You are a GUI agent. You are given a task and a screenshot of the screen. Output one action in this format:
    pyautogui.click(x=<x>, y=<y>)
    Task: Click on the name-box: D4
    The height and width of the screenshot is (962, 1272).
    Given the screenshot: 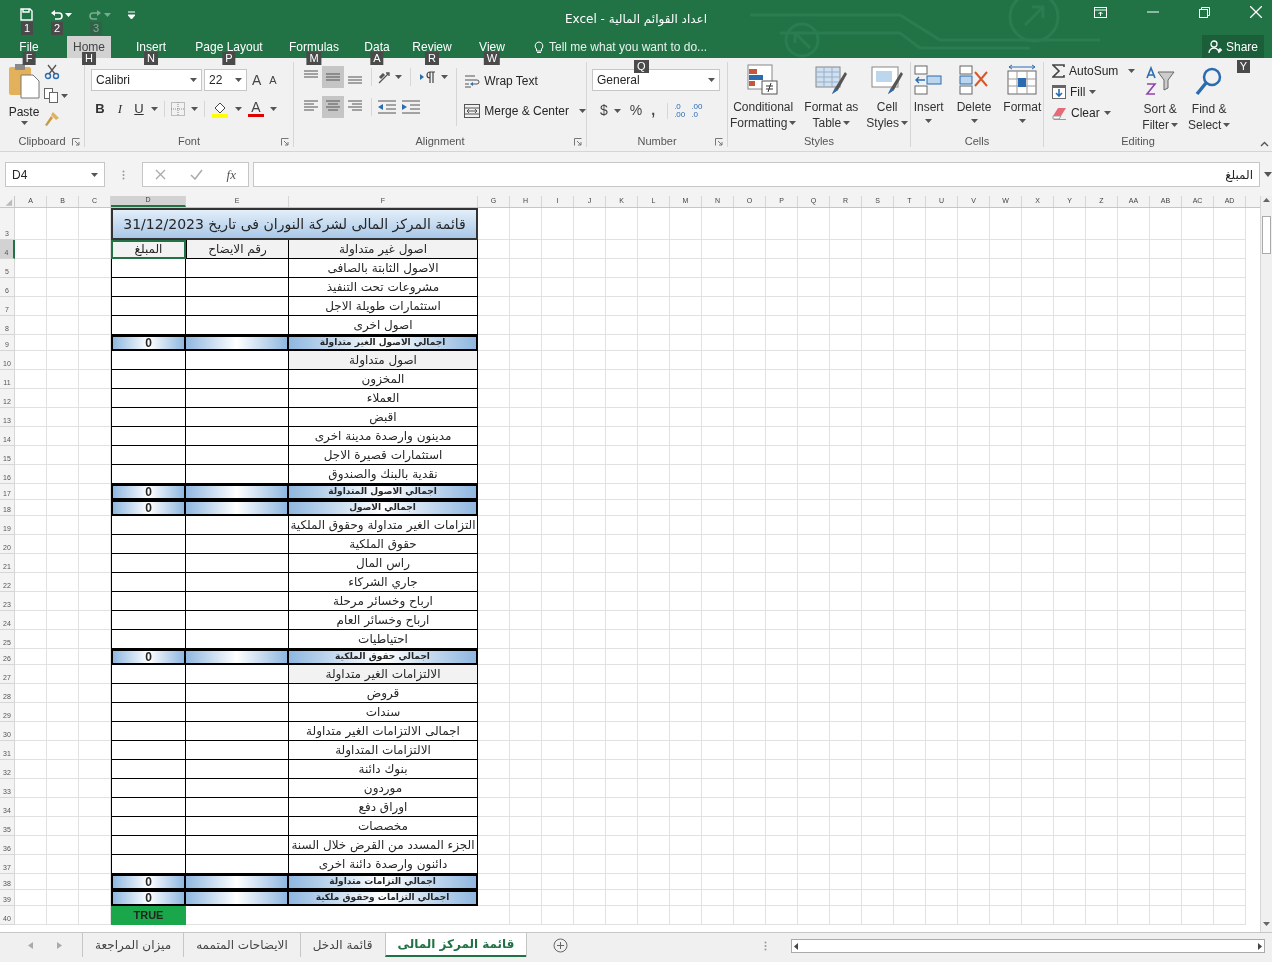 What is the action you would take?
    pyautogui.click(x=55, y=174)
    